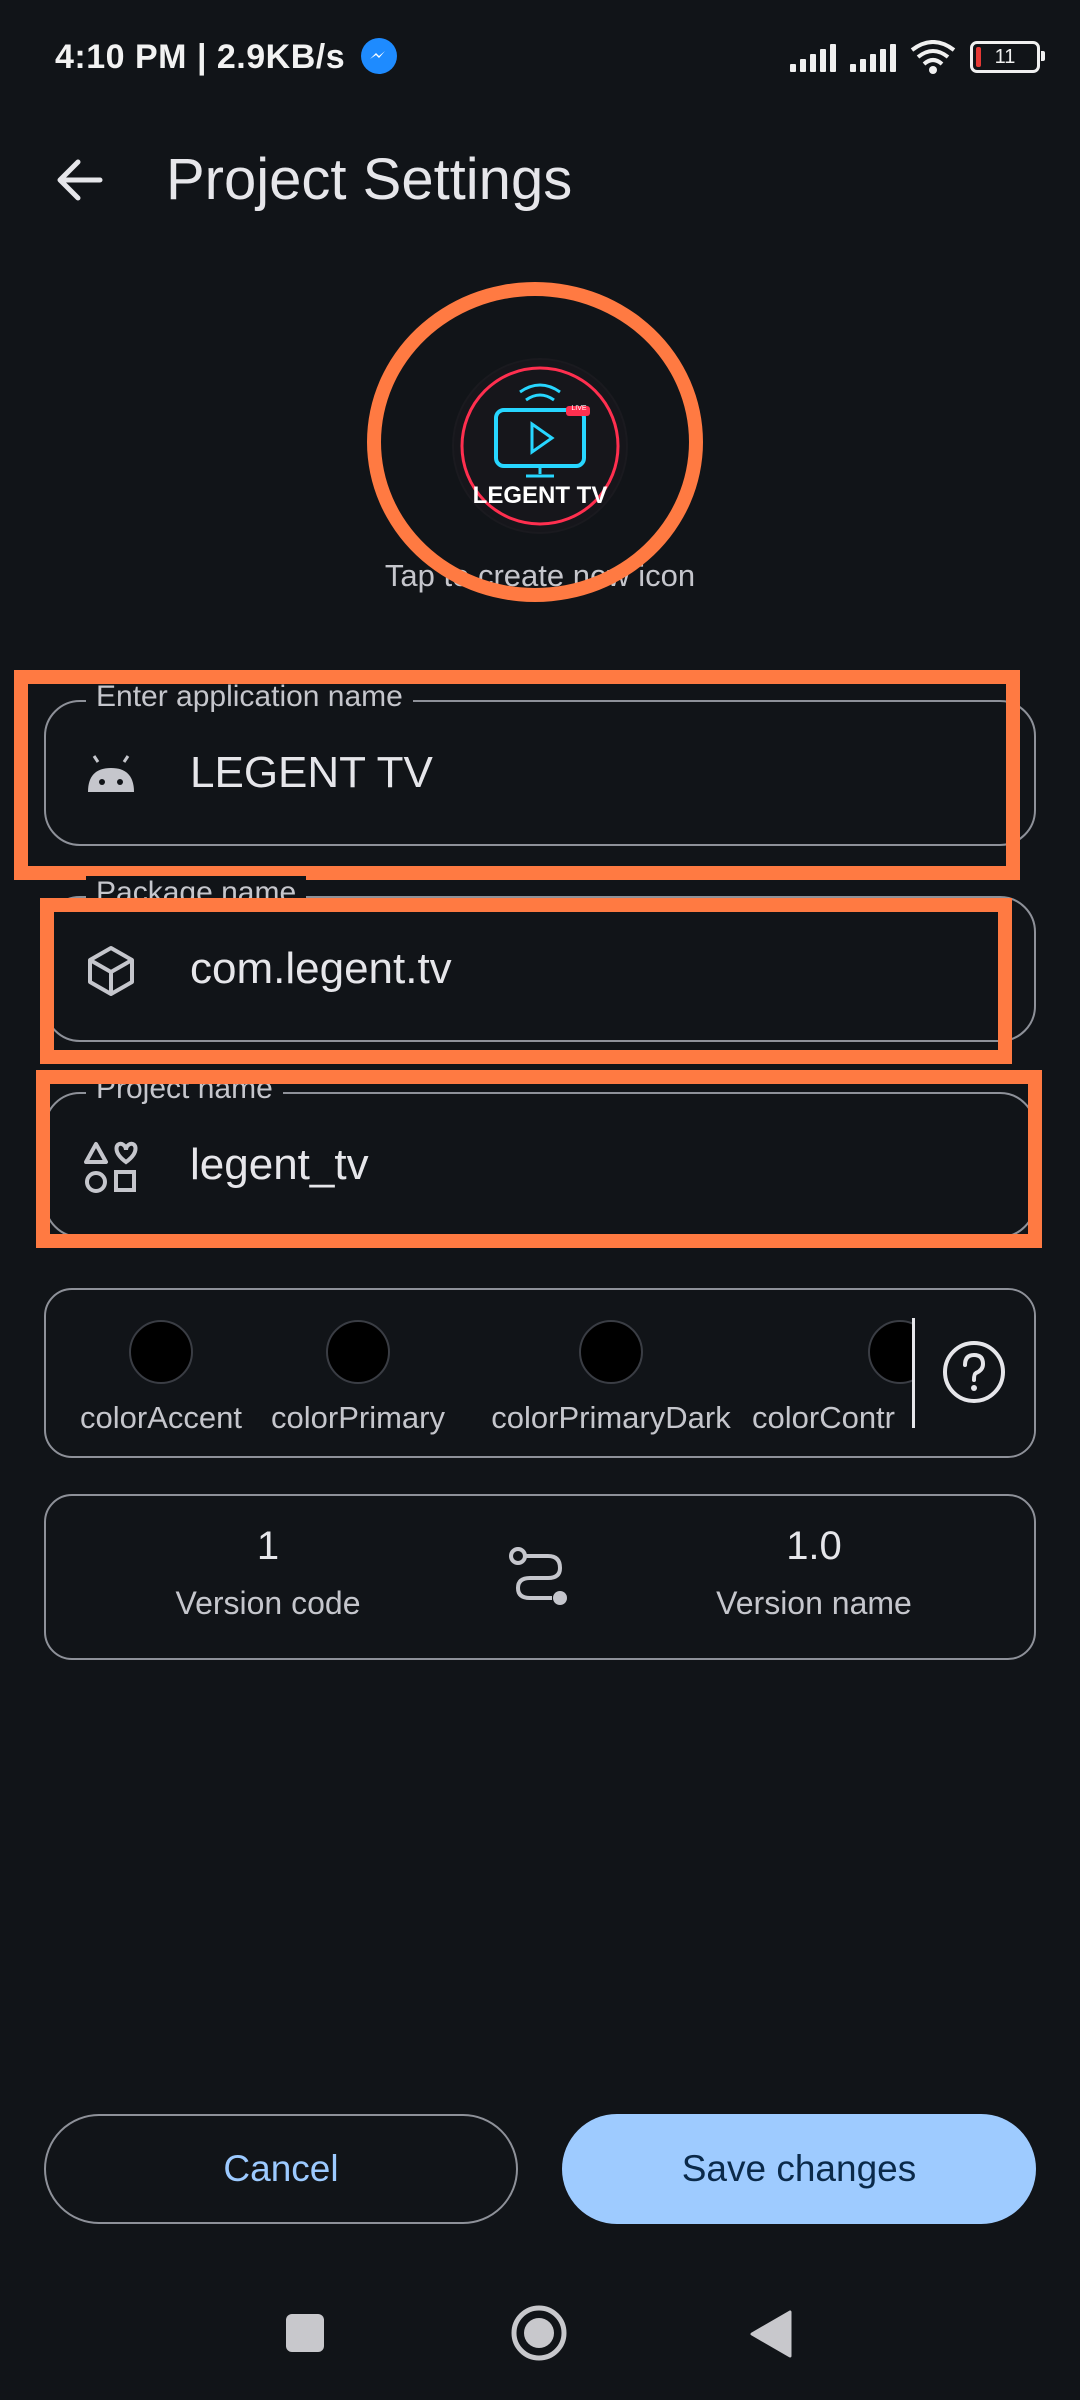 Image resolution: width=1080 pixels, height=2400 pixels. I want to click on colors-divider, so click(913, 1373).